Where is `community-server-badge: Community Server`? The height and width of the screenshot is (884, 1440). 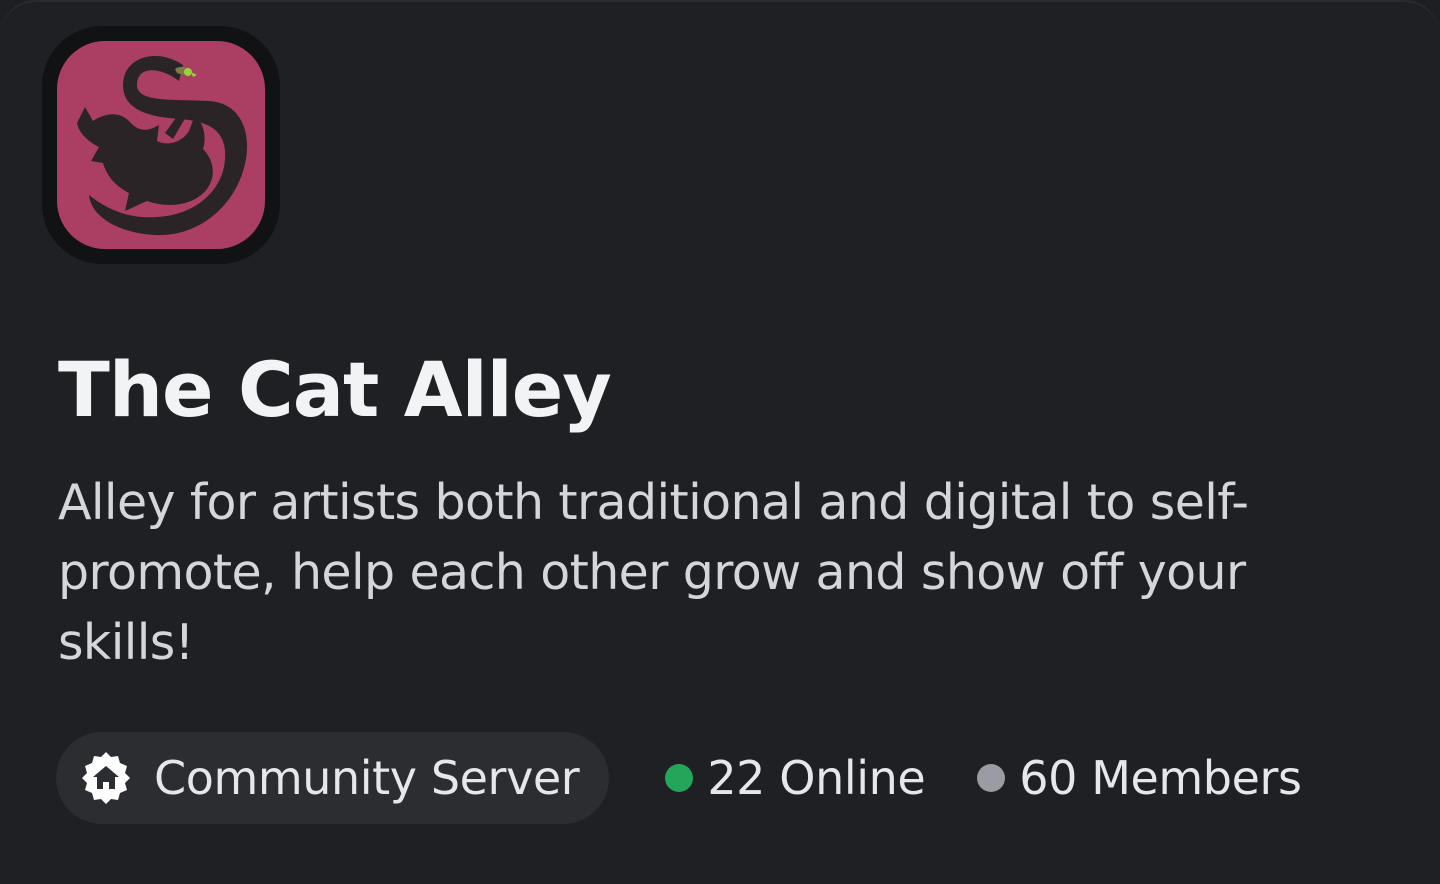 community-server-badge: Community Server is located at coordinates (333, 778).